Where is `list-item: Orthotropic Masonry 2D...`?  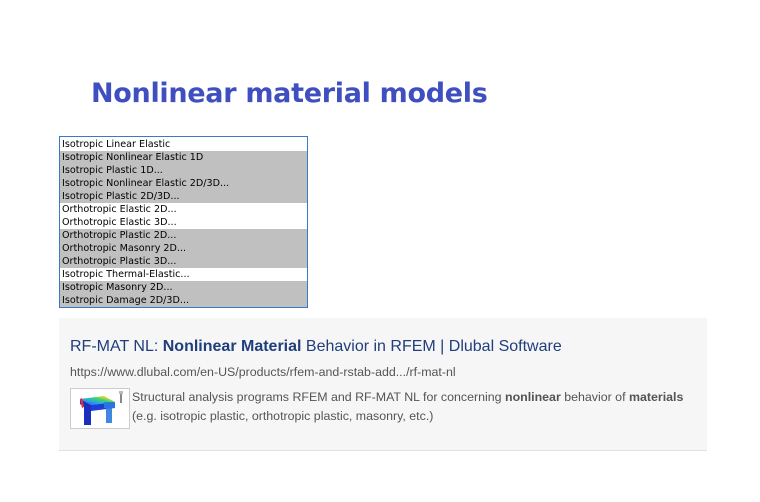
list-item: Orthotropic Masonry 2D... is located at coordinates (183, 248).